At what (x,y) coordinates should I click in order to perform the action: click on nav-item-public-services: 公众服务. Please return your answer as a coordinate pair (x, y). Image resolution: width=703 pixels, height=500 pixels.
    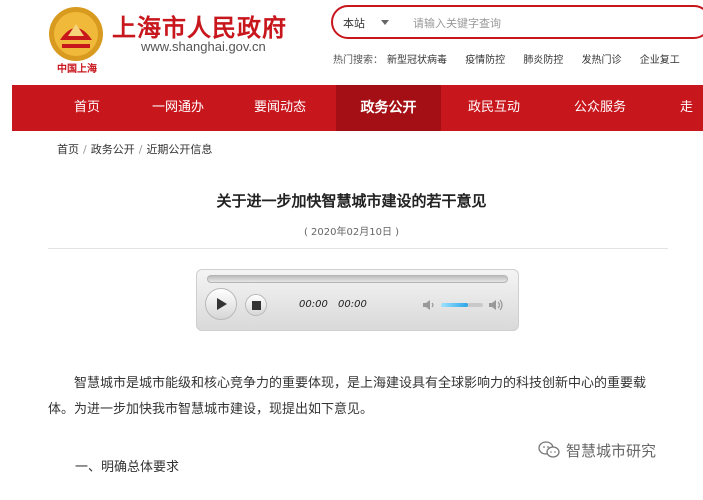
    Looking at the image, I should click on (600, 108).